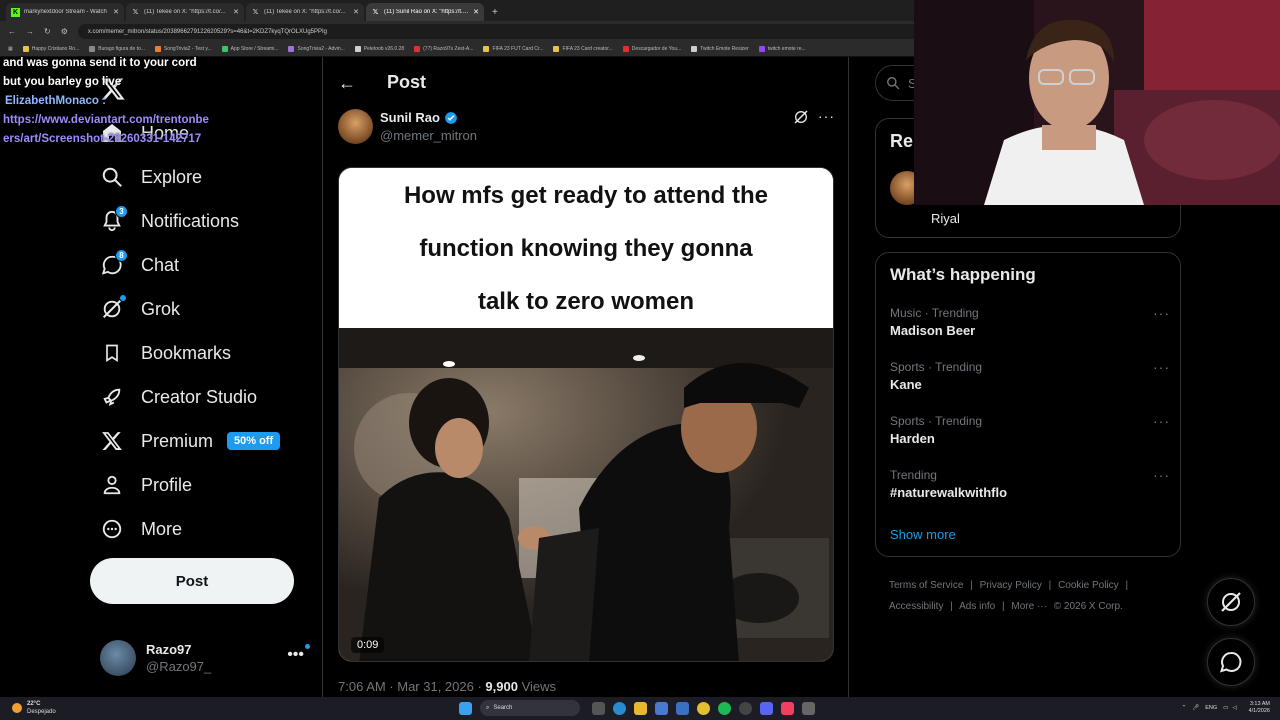 This screenshot has width=1280, height=720. I want to click on trend-item: Sports · Trending Kane ···, so click(1030, 377).